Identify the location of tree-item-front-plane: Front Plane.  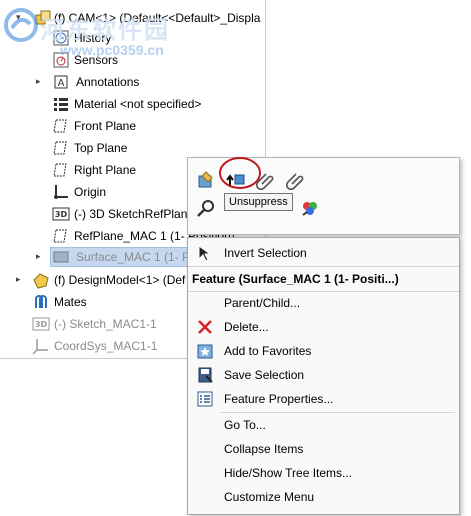
(152, 126).